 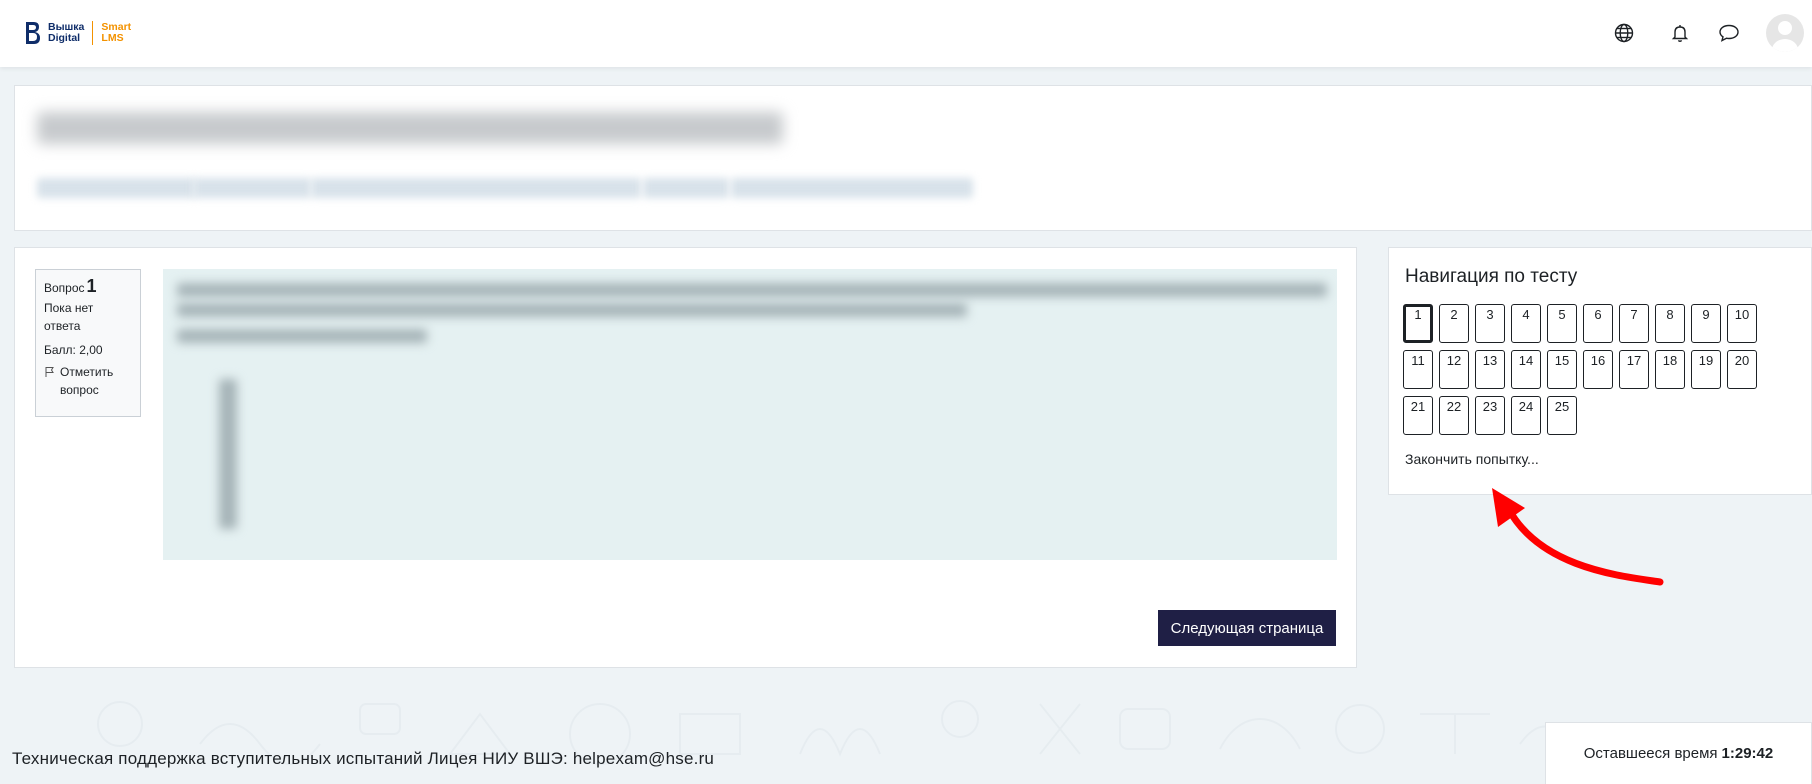 I want to click on flag-icon, so click(x=49, y=372).